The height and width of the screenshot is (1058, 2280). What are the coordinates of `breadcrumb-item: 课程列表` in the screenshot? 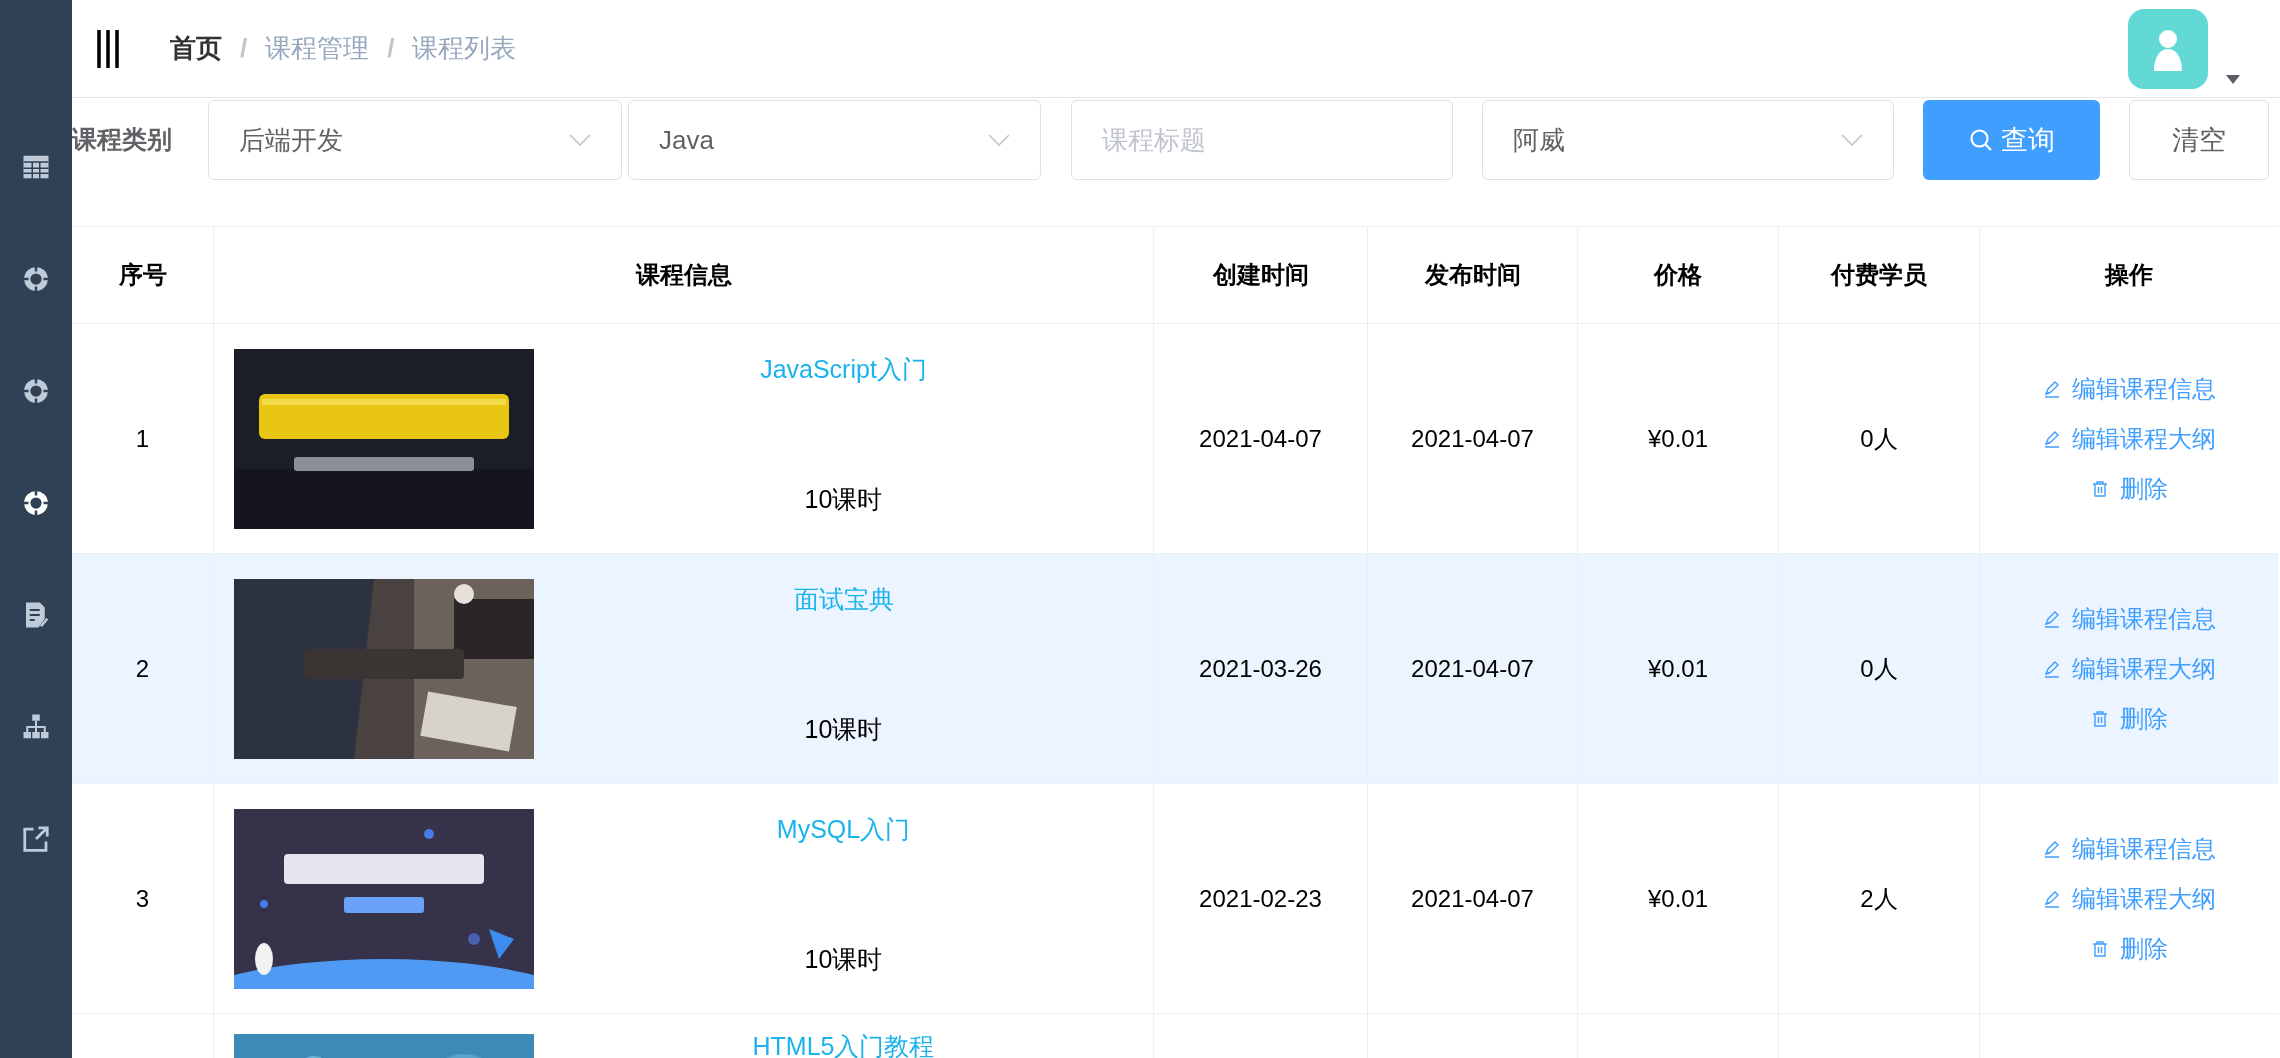 It's located at (464, 48).